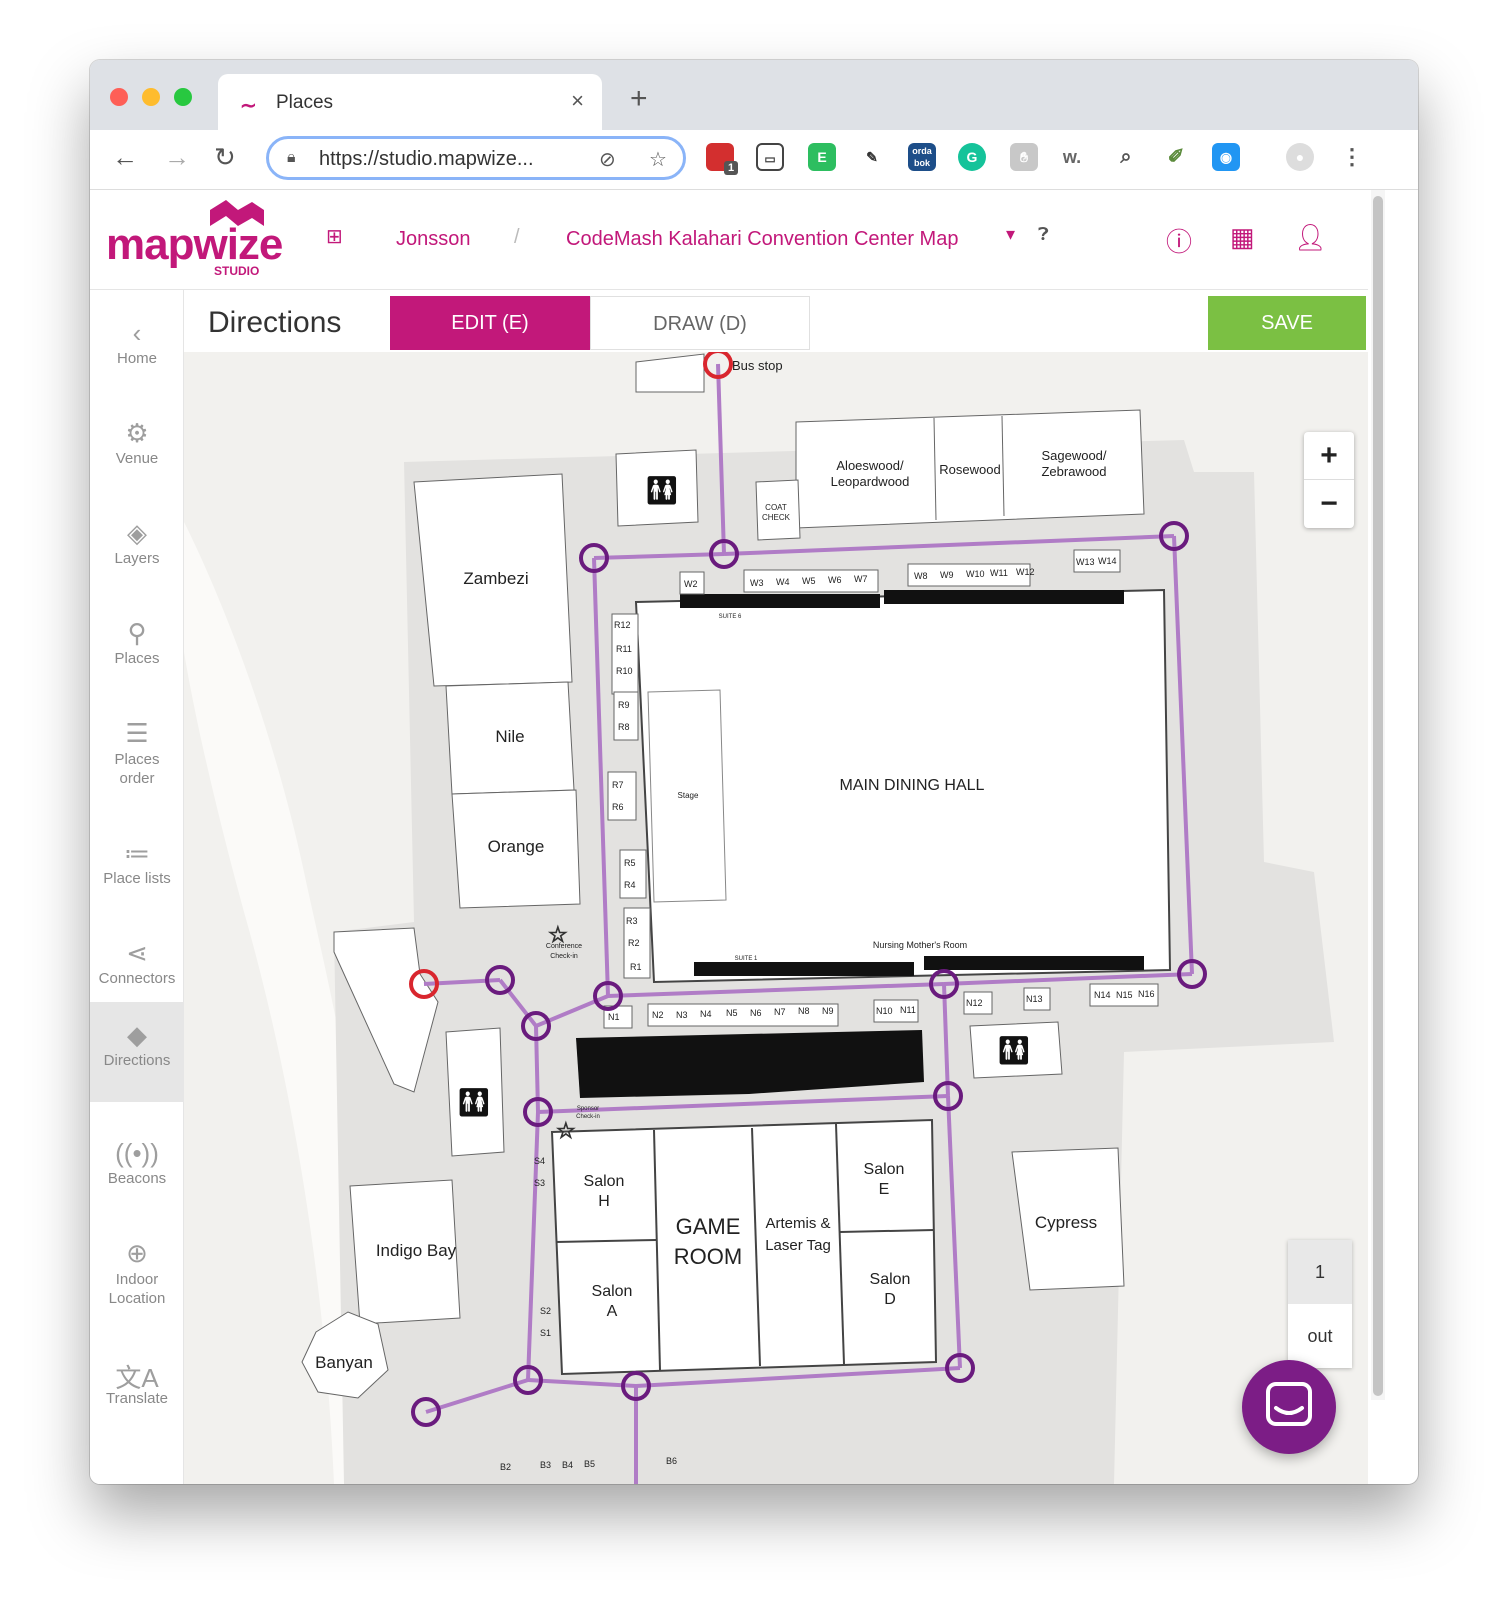  Describe the element at coordinates (1352, 157) in the screenshot. I see `kebab-menu-icon: ⋮` at that location.